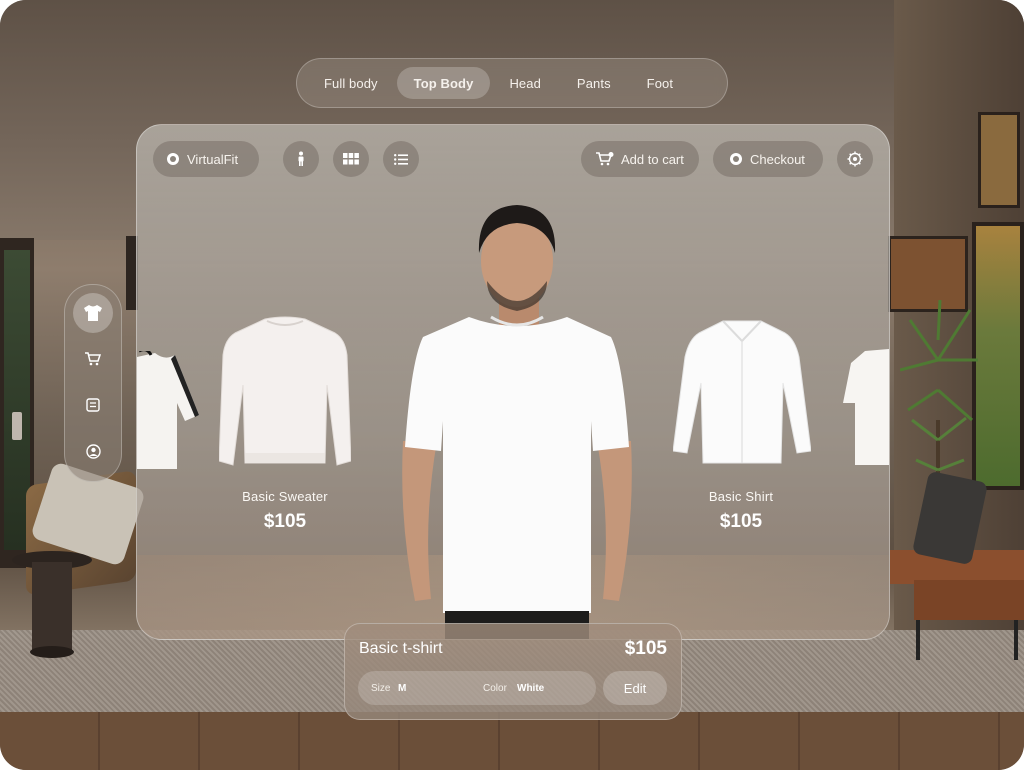 The width and height of the screenshot is (1024, 770). Describe the element at coordinates (213, 159) in the screenshot. I see `brand-label: VirtualFit` at that location.